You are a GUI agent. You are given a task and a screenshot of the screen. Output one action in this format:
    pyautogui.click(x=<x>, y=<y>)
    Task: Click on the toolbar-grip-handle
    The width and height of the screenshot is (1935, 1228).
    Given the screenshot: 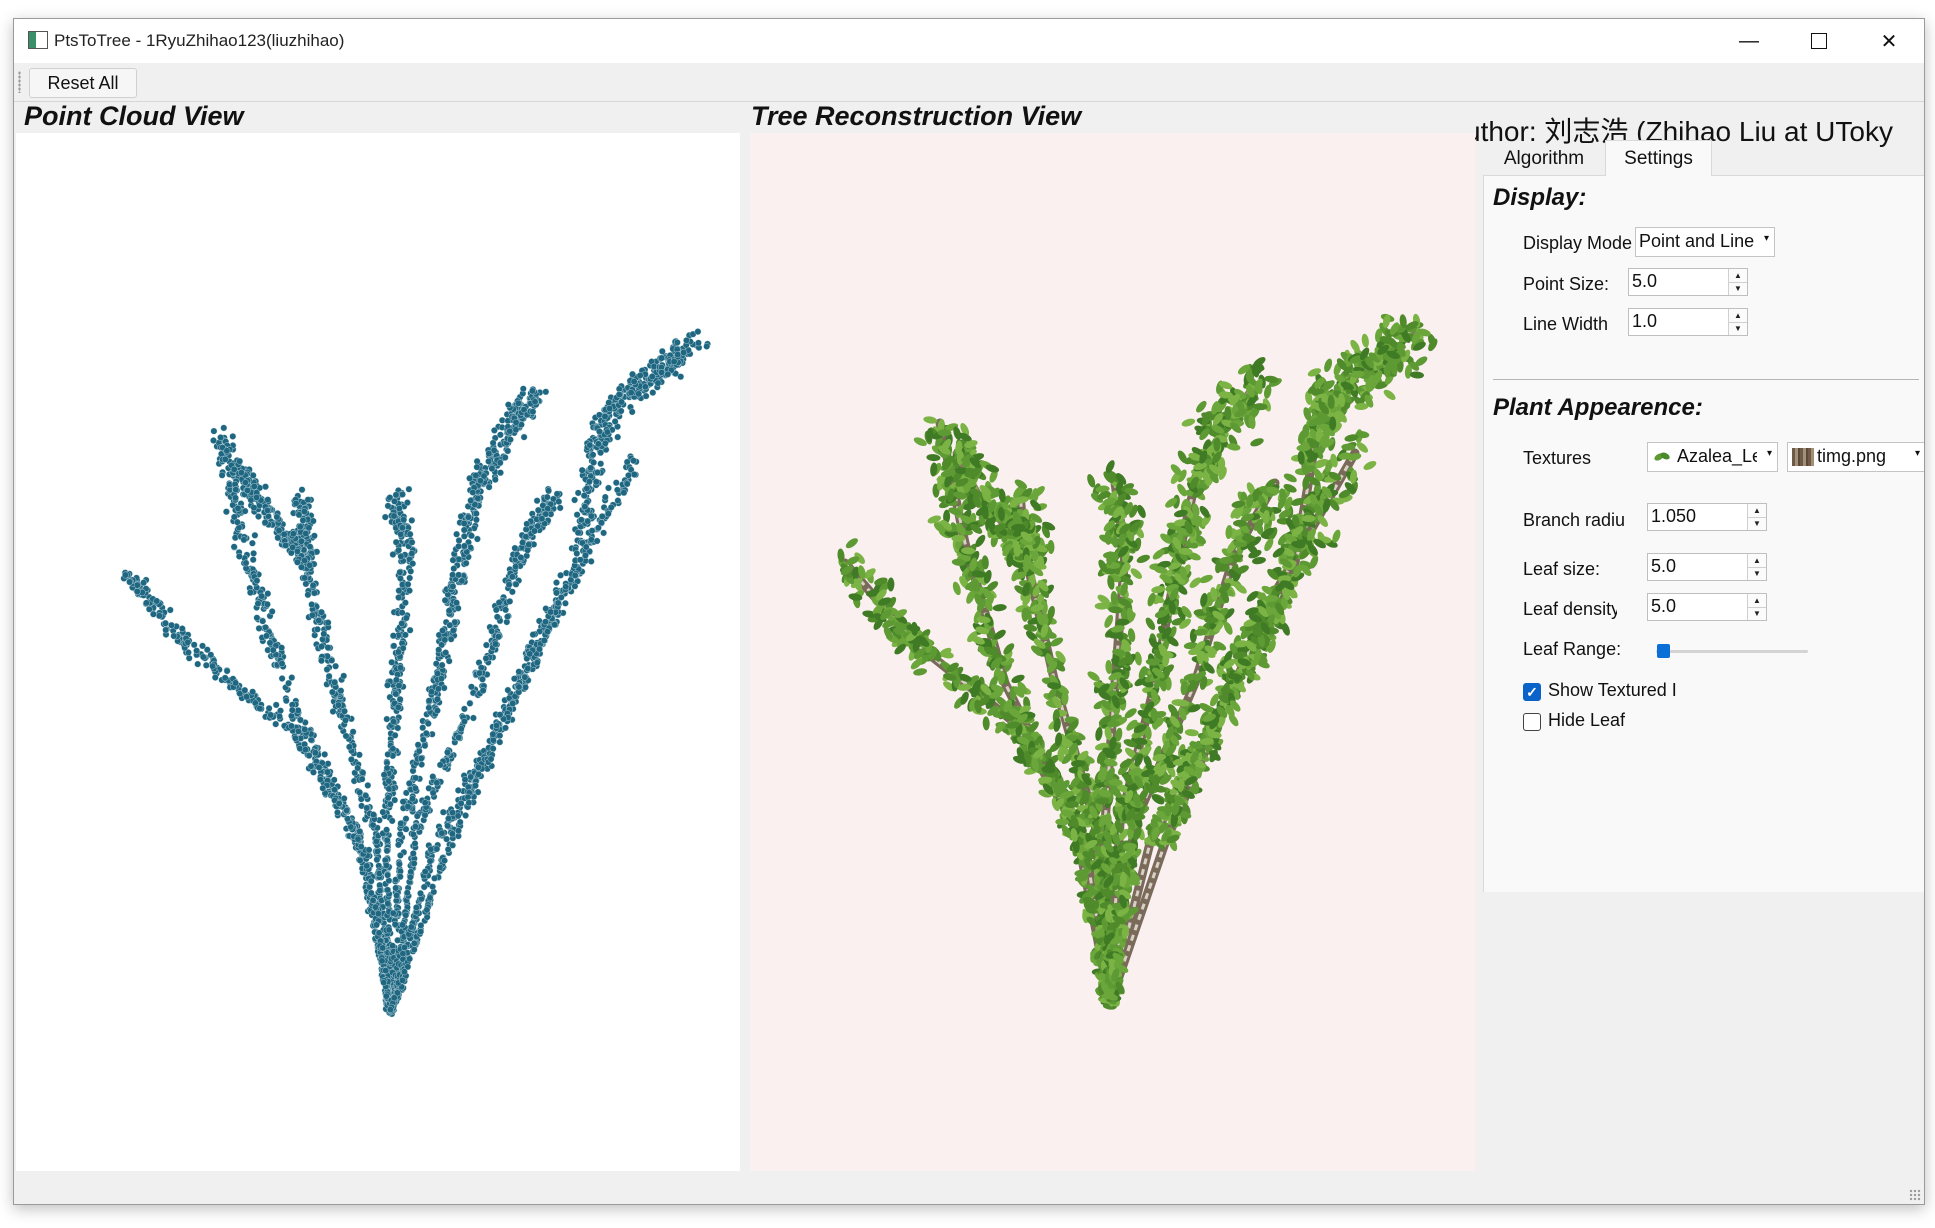 What is the action you would take?
    pyautogui.click(x=19, y=82)
    